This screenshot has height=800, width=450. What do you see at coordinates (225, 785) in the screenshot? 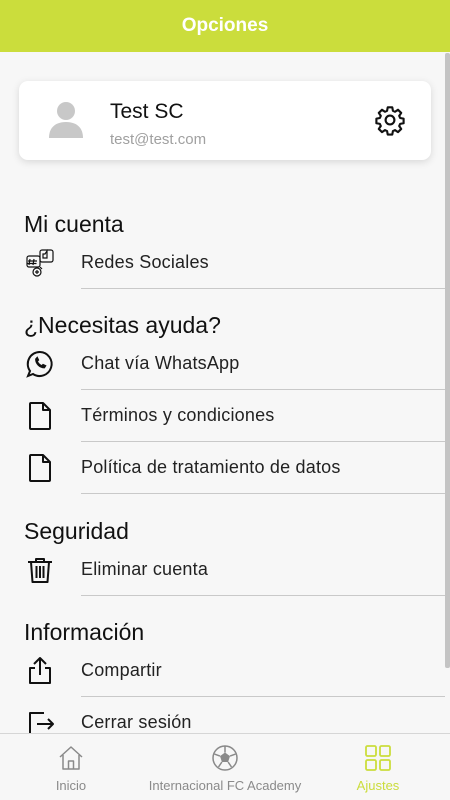
I see `tab-label: Internacional FC Academy` at bounding box center [225, 785].